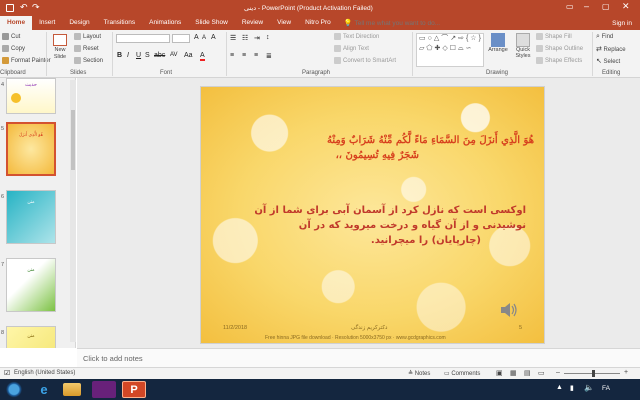  Describe the element at coordinates (466, 374) in the screenshot. I see `comments-label: Comments` at that location.